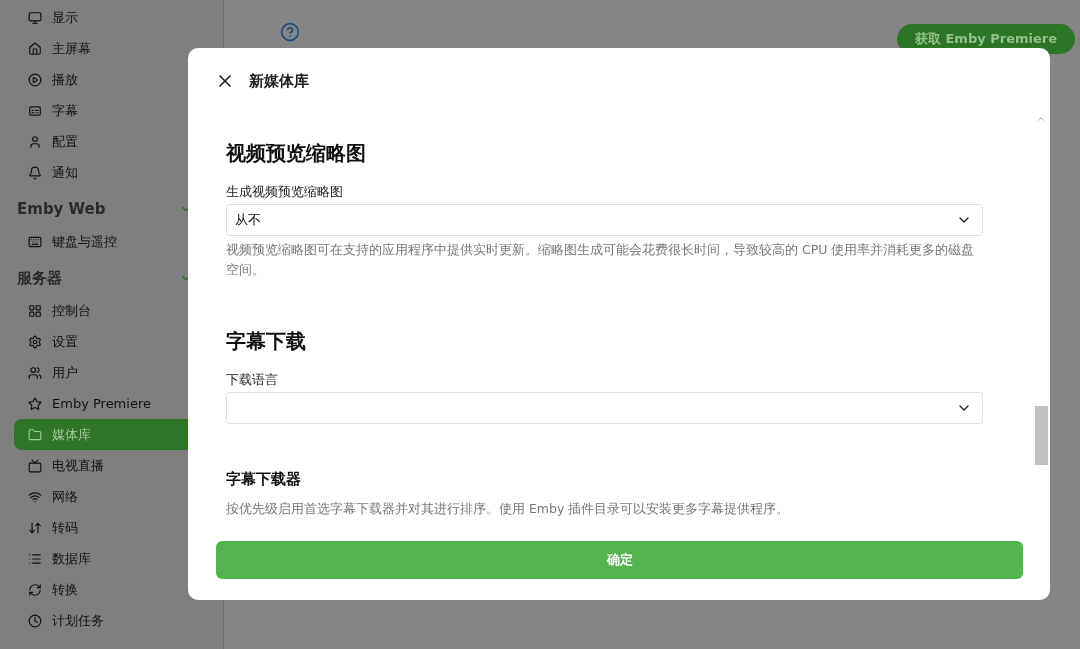 The width and height of the screenshot is (1080, 649). What do you see at coordinates (111, 141) in the screenshot?
I see `sidebar-item: 配置` at bounding box center [111, 141].